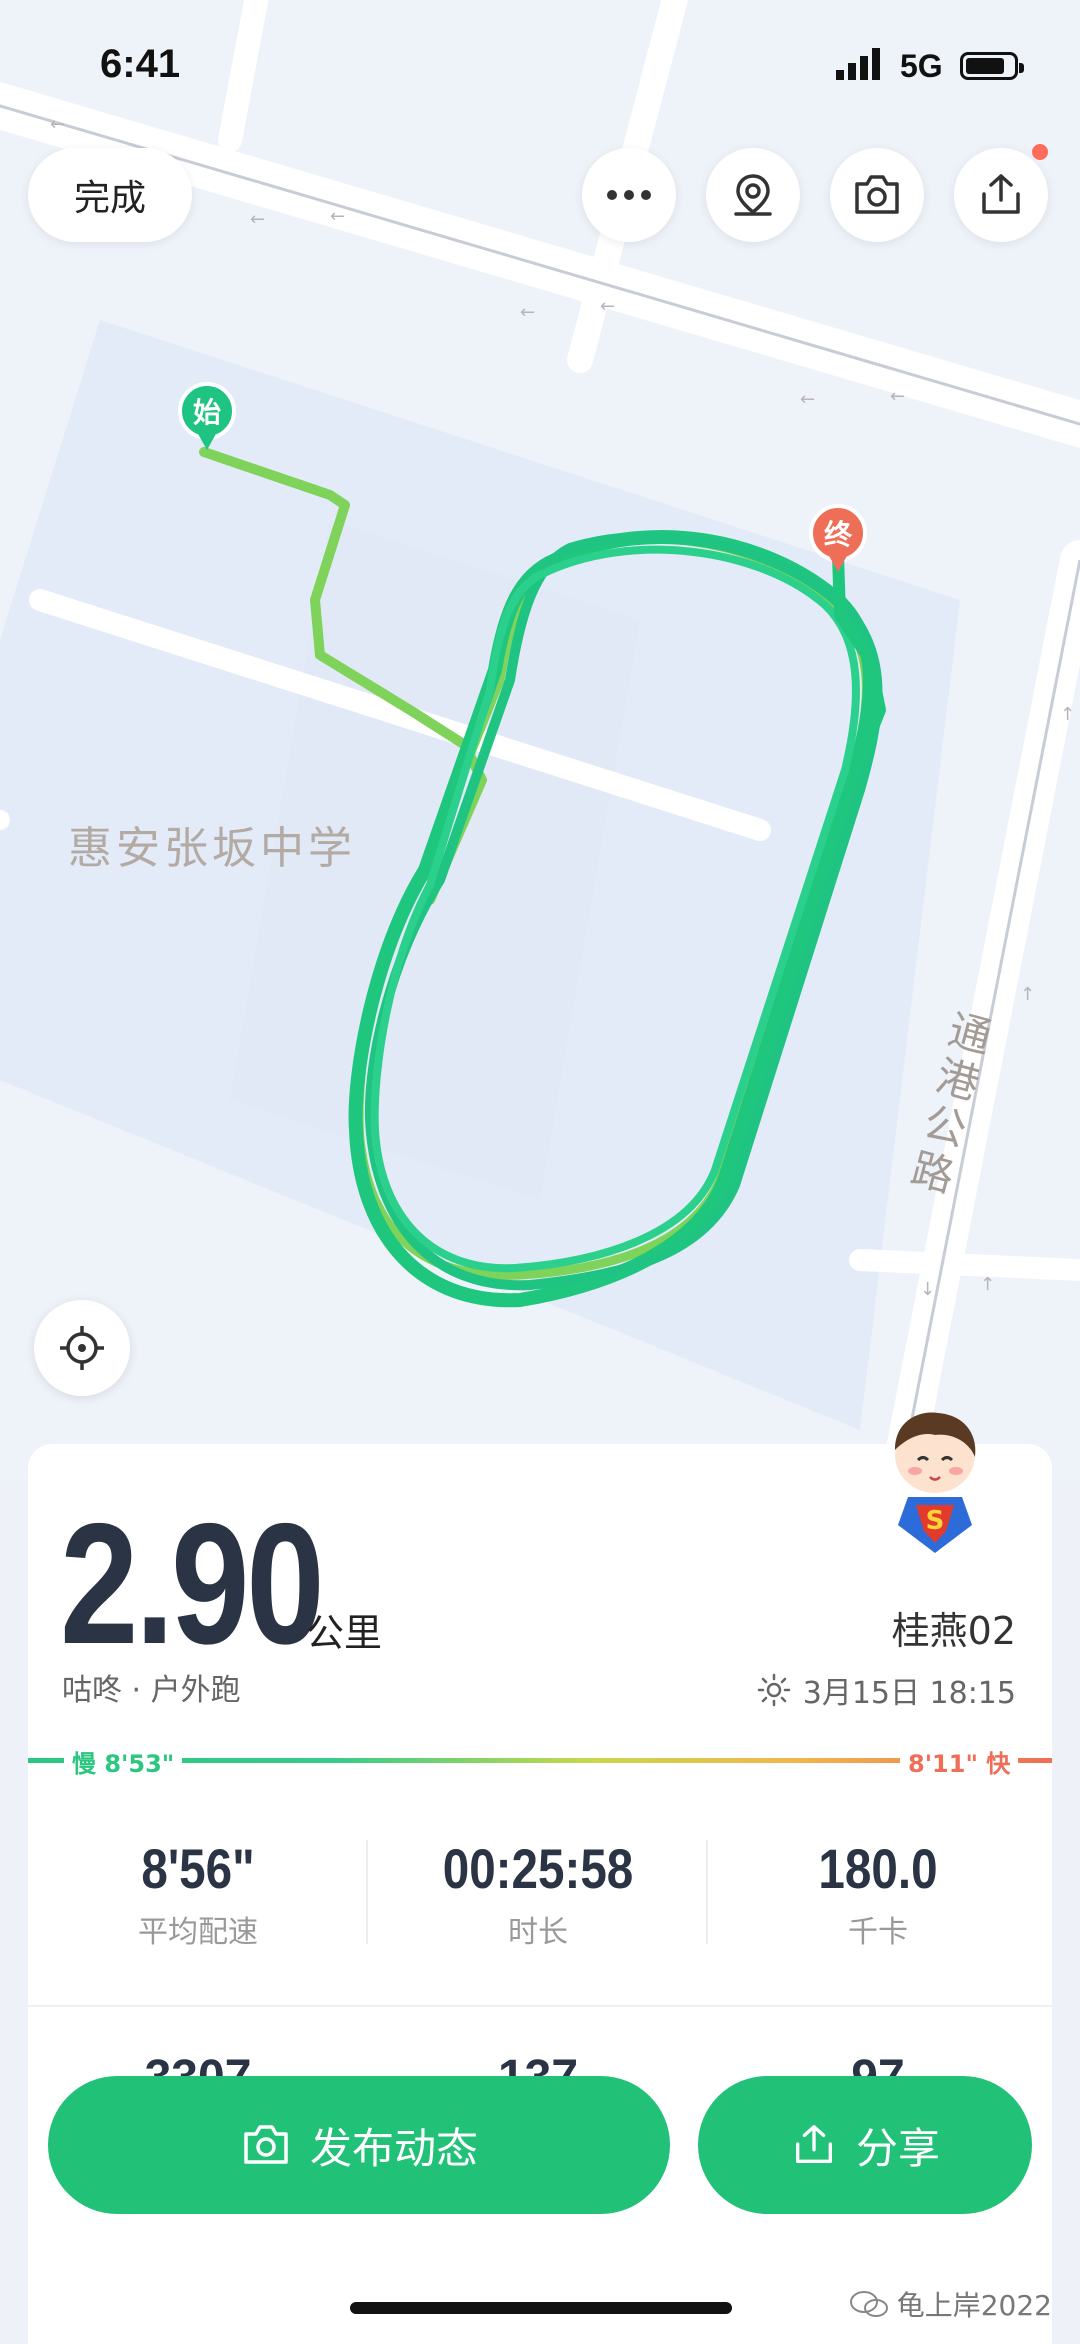 The height and width of the screenshot is (2344, 1080). I want to click on share-button: 分享, so click(865, 2145).